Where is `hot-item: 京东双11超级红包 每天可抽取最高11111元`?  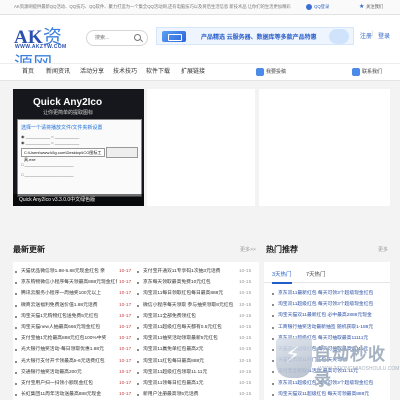 hot-item: 京东双11超级红包 每天可抽取最高11111元 is located at coordinates (331, 339).